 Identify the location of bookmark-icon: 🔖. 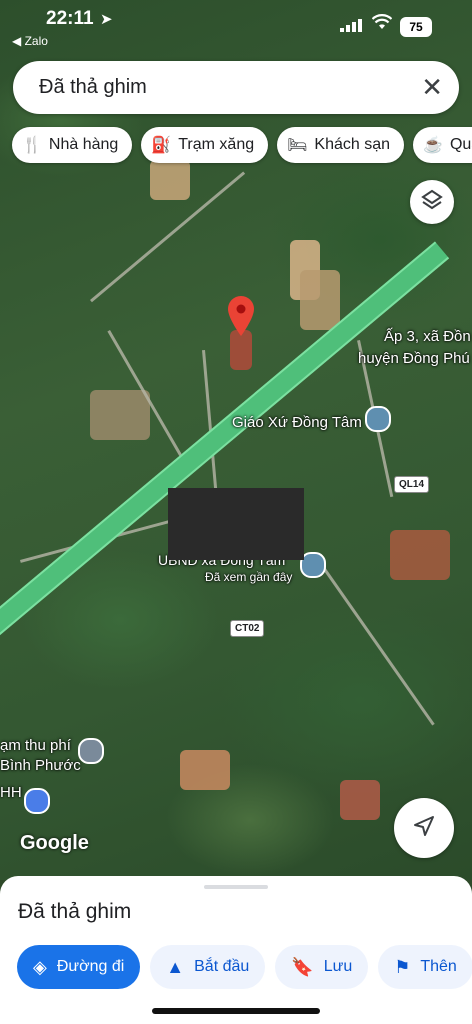
(302, 966).